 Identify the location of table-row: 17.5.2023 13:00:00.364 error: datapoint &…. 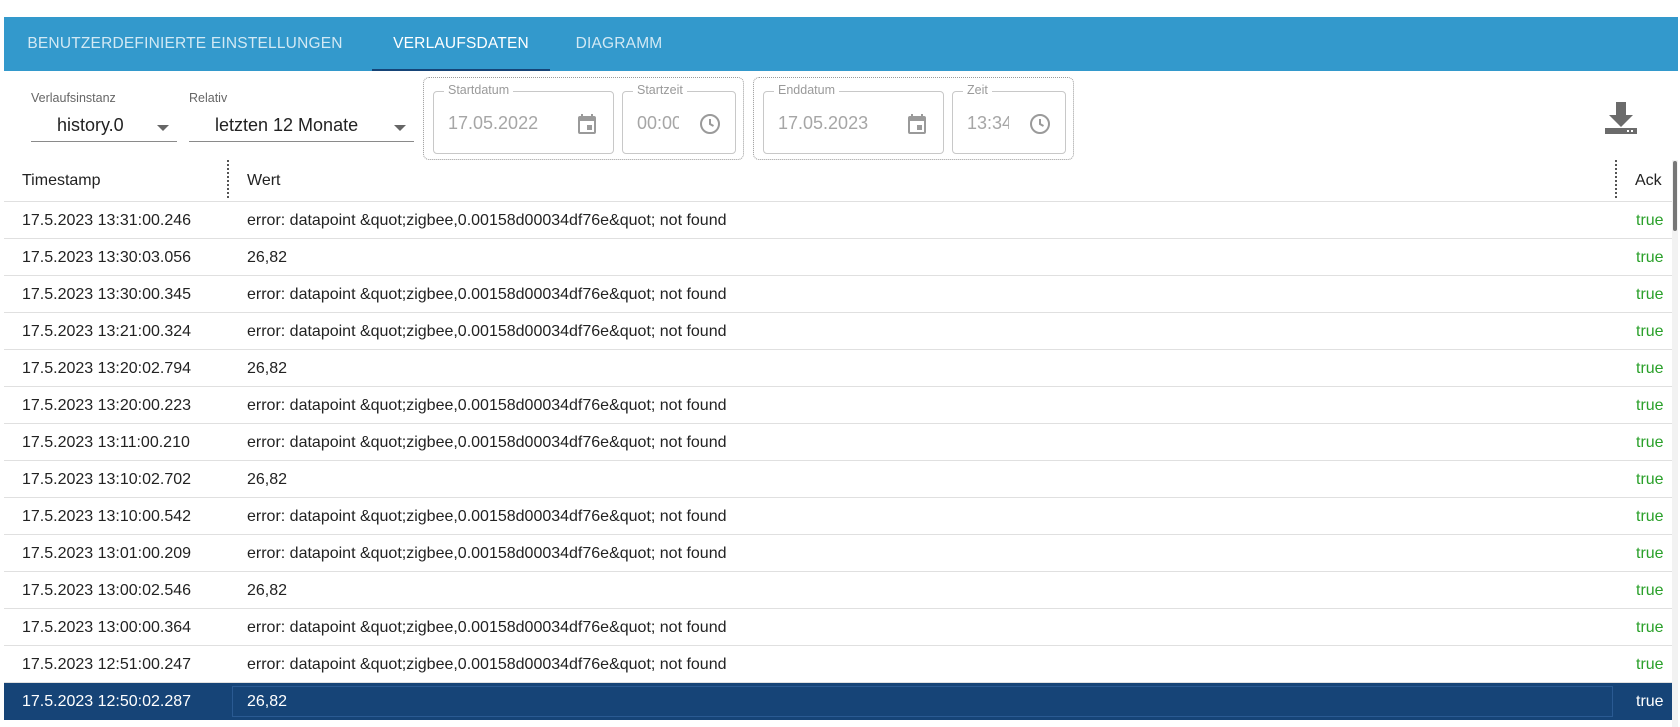
(839, 627).